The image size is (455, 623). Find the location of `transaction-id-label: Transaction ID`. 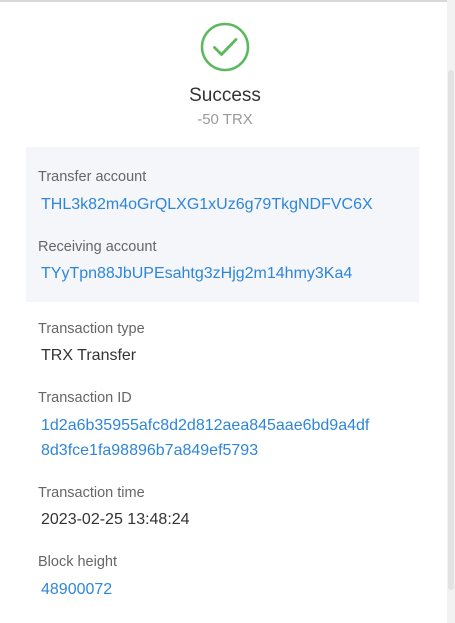

transaction-id-label: Transaction ID is located at coordinates (85, 398).